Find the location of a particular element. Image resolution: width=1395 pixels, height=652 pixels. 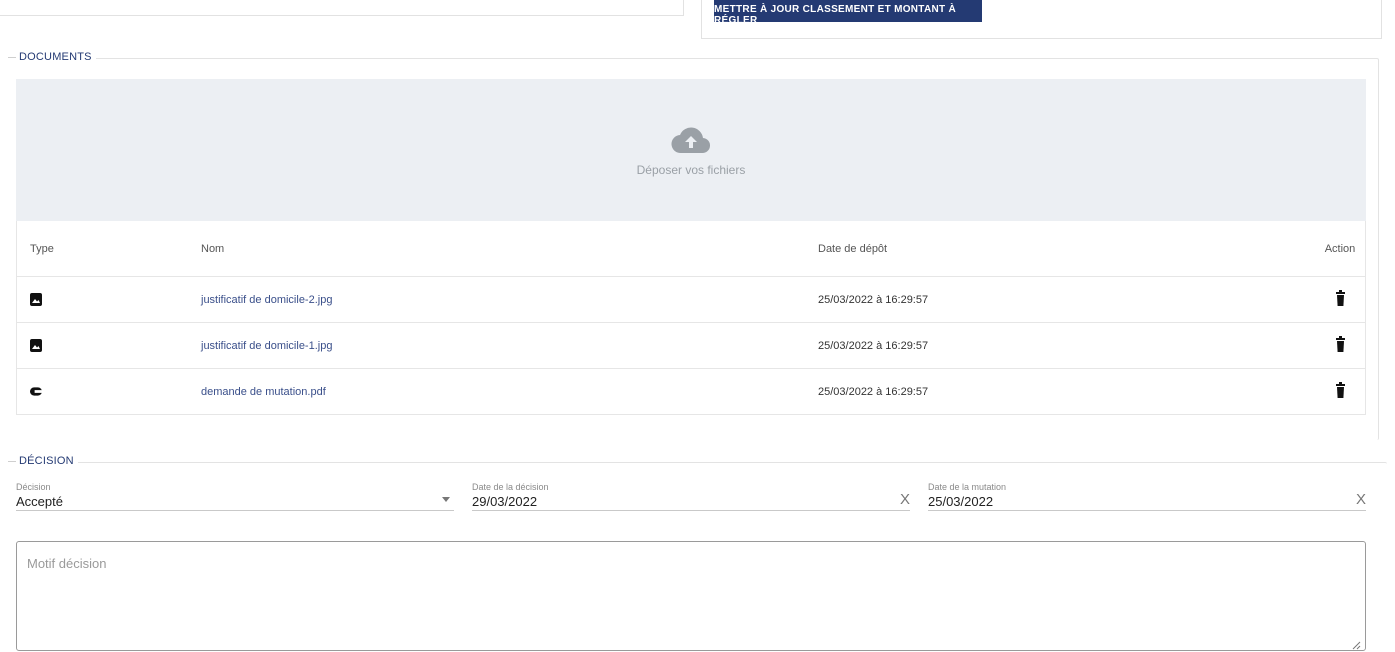

decision-legend: DÉCISION is located at coordinates (41, 461).